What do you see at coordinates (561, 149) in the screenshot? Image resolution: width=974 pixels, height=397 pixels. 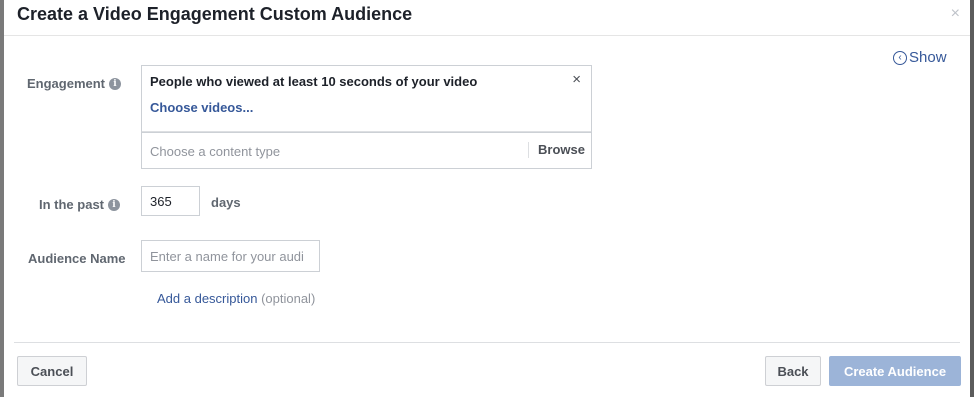 I see `browse-button: Browse` at bounding box center [561, 149].